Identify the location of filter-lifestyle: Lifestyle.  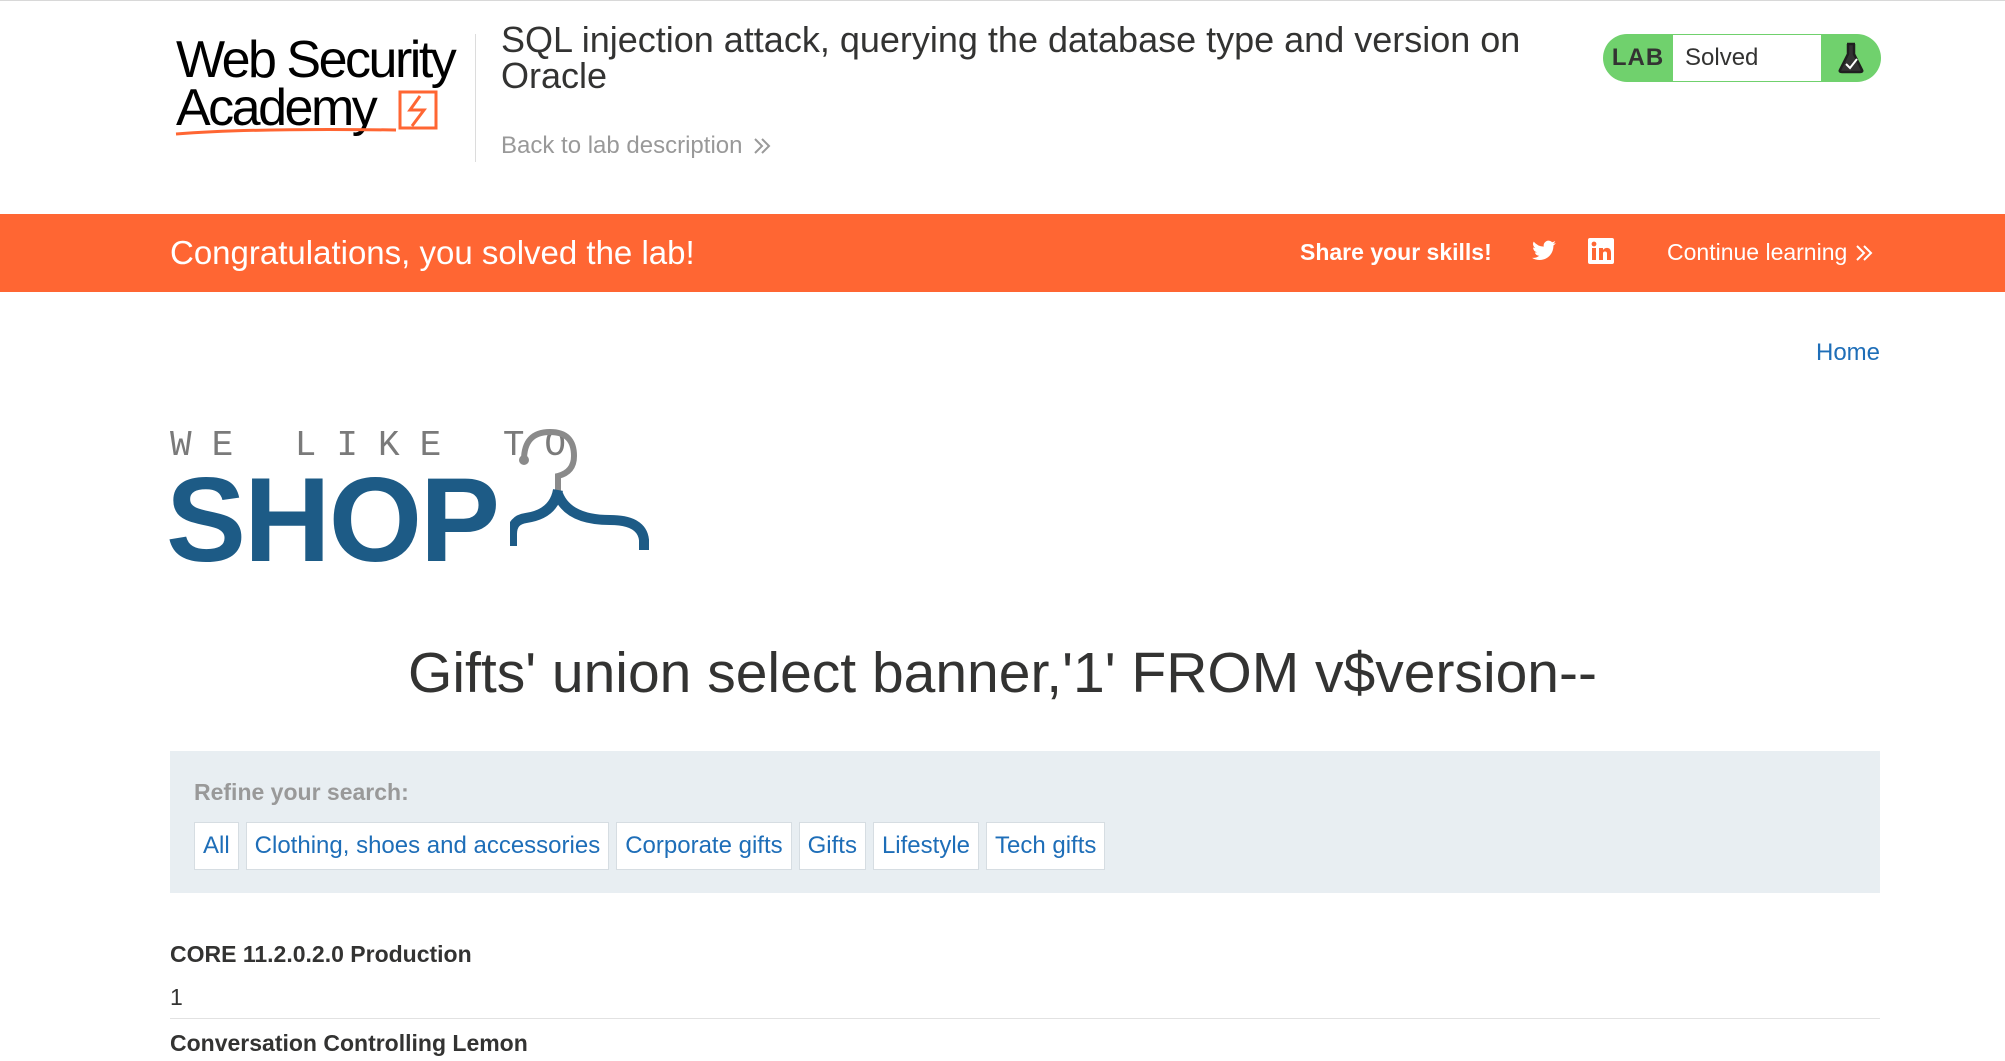
(925, 846).